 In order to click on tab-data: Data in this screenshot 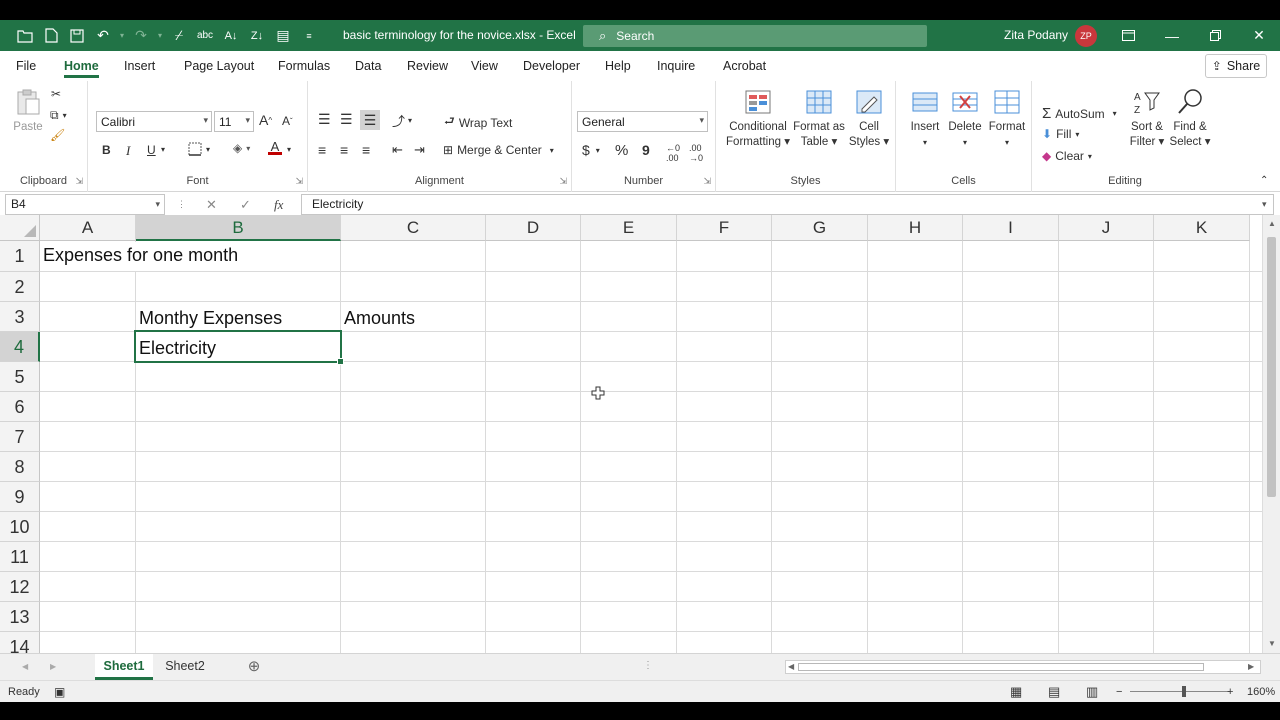, I will do `click(368, 66)`.